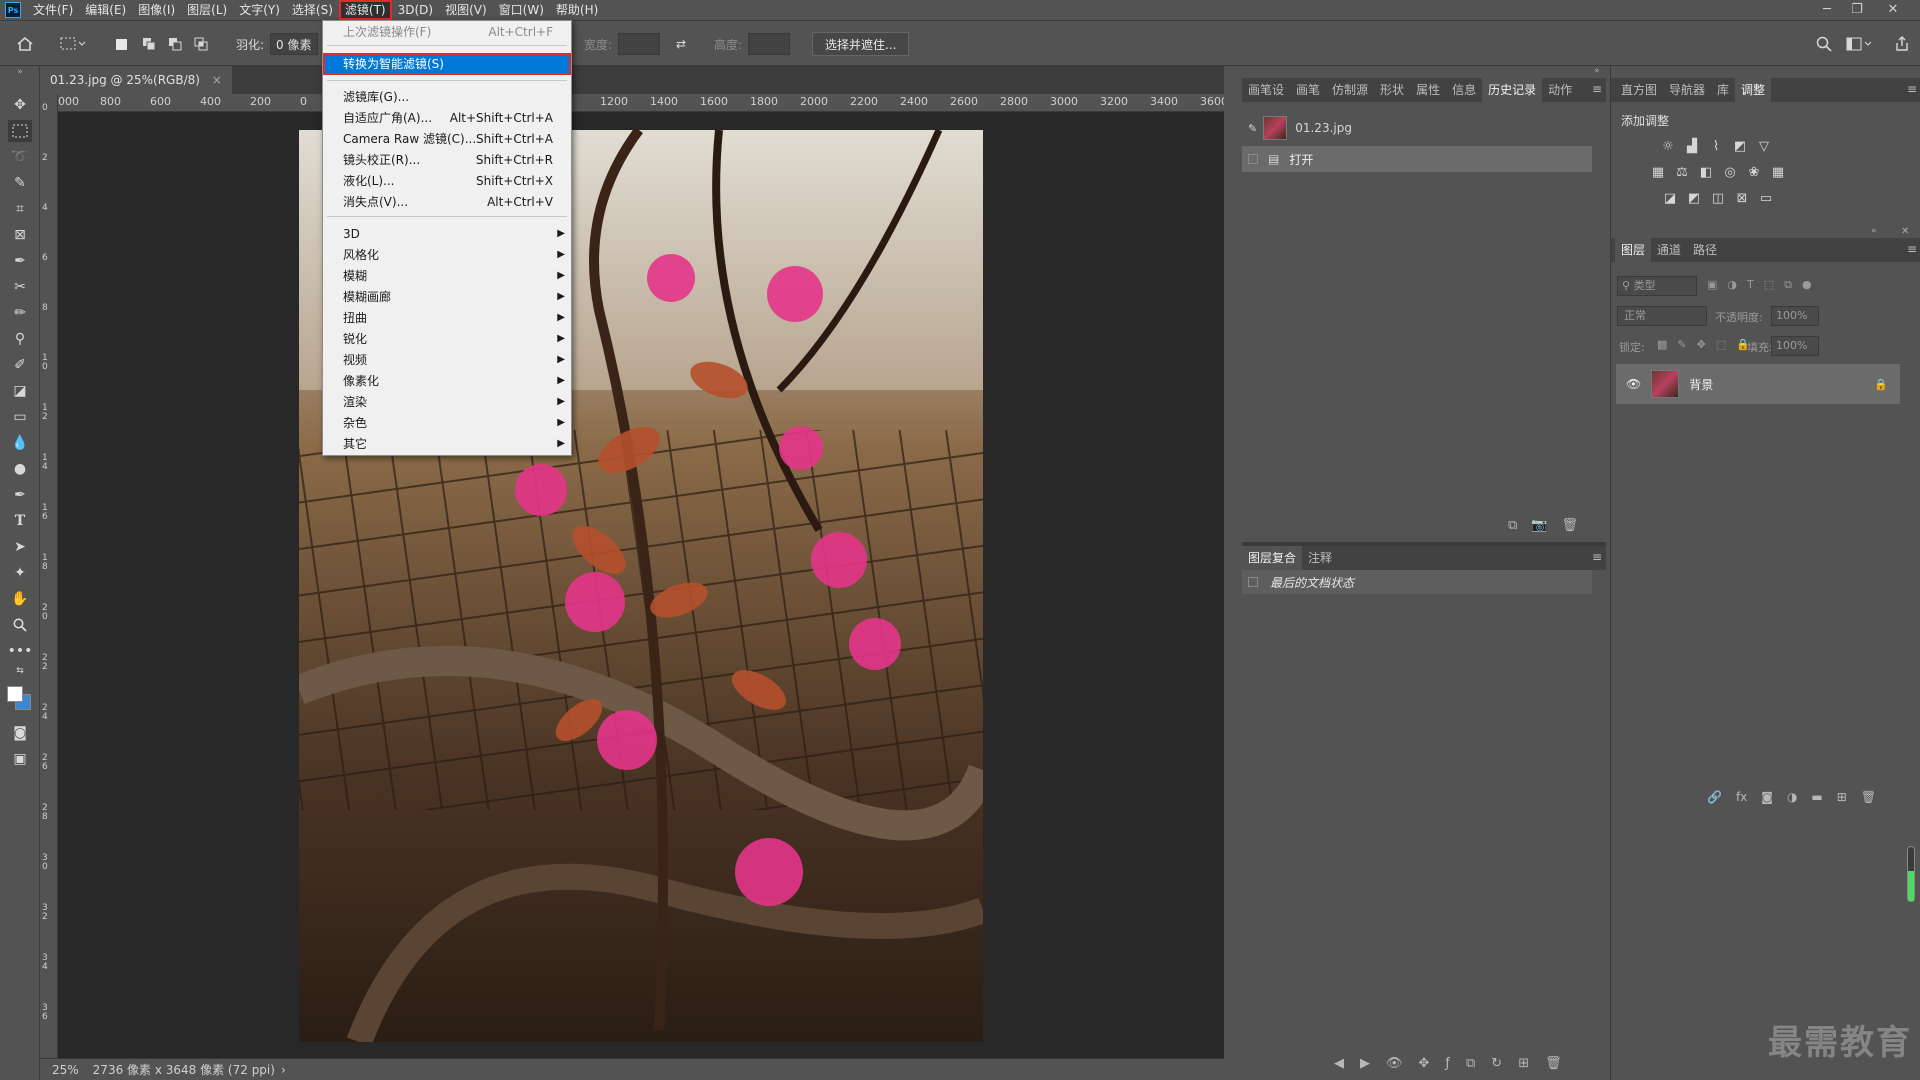 This screenshot has height=1080, width=1920. Describe the element at coordinates (175, 44) in the screenshot. I see `subtract-selection-icon` at that location.